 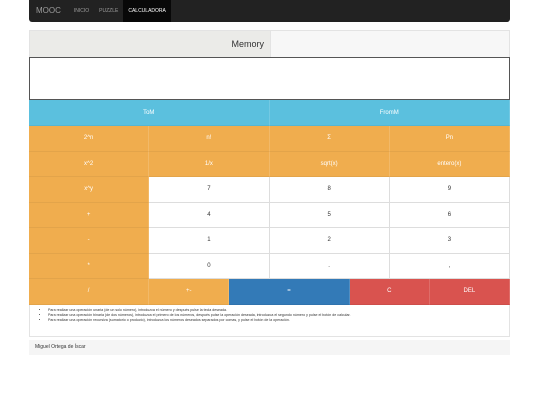 I want to click on exponent-button: x^y, so click(x=89, y=190).